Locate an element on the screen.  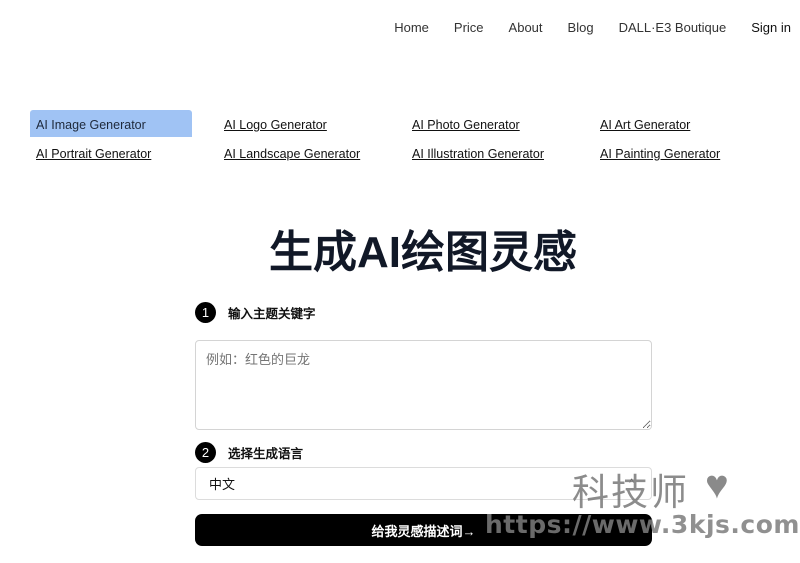
step-2-label: 选择生成语言 is located at coordinates (266, 453).